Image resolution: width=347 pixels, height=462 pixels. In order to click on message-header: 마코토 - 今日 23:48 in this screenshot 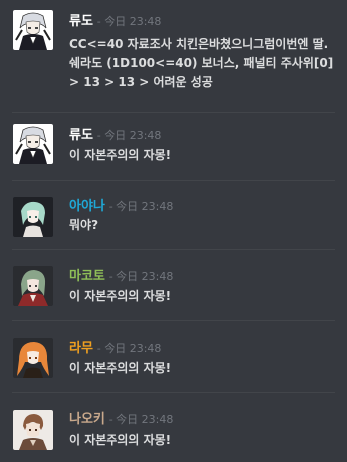, I will do `click(121, 276)`.